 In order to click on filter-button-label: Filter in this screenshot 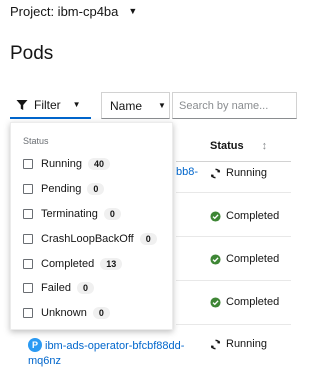, I will do `click(47, 104)`.